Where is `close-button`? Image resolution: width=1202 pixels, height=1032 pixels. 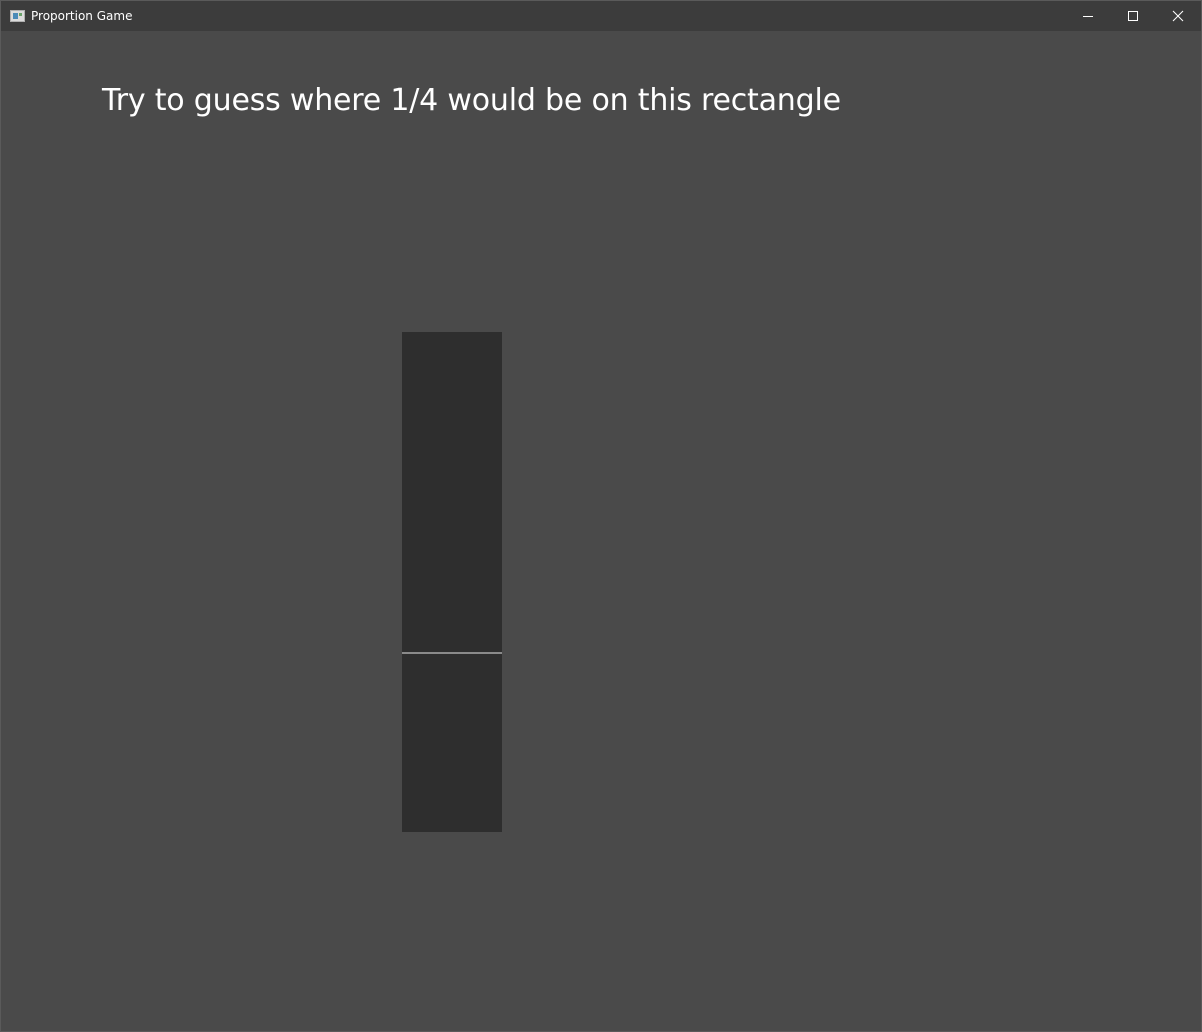 close-button is located at coordinates (1177, 16).